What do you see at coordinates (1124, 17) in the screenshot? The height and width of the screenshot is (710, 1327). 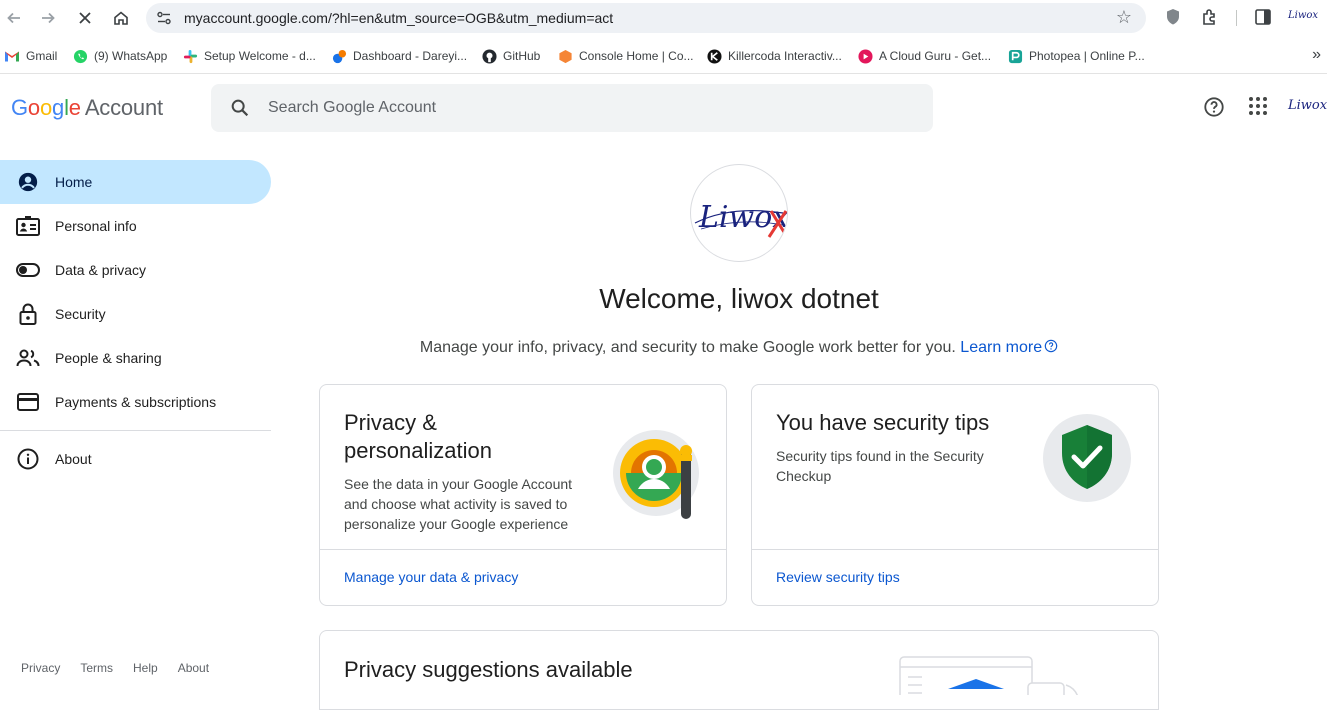 I see `bookmark-star-icon: ☆` at bounding box center [1124, 17].